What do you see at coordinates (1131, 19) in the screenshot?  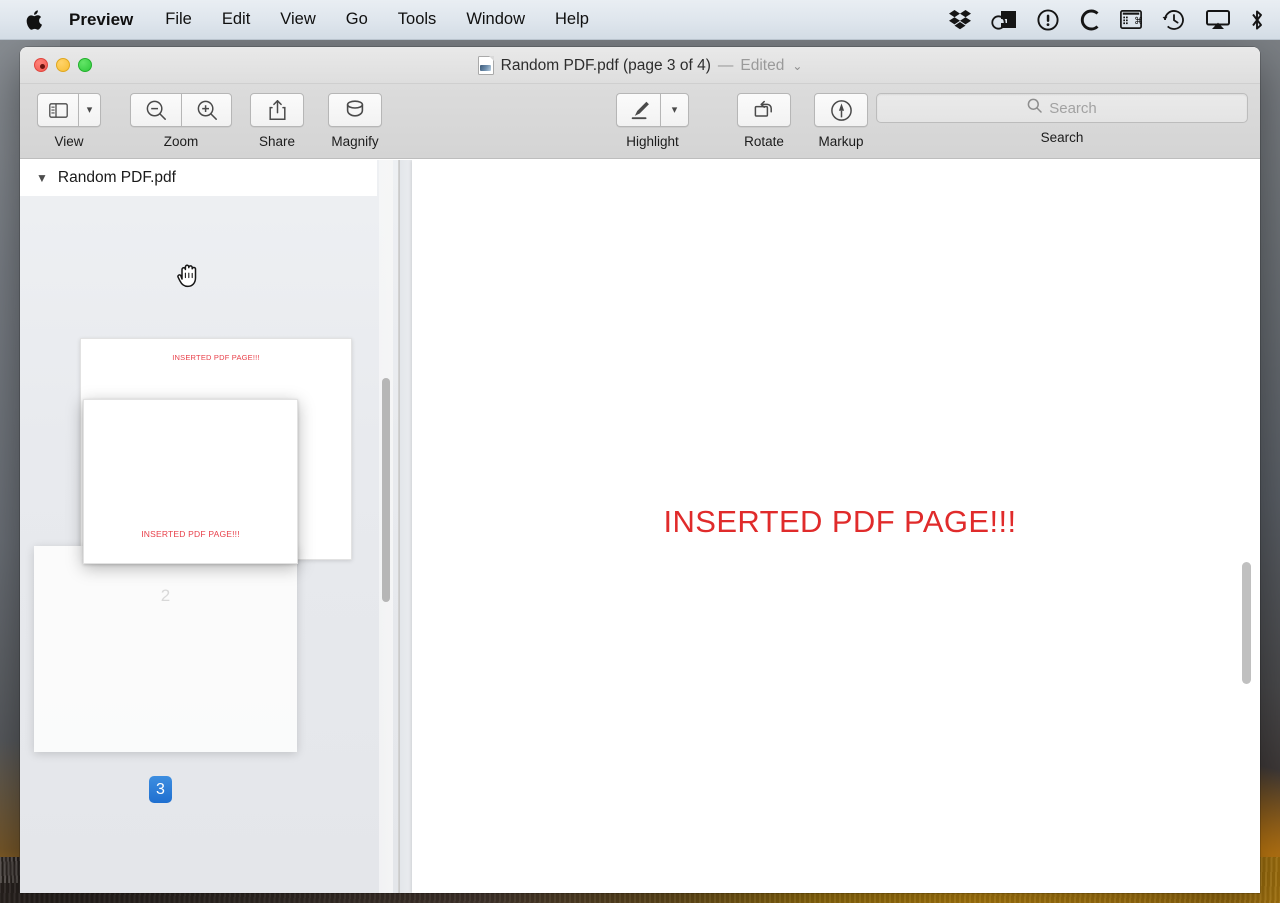 I see `keyboard-command-icon: ⌘` at bounding box center [1131, 19].